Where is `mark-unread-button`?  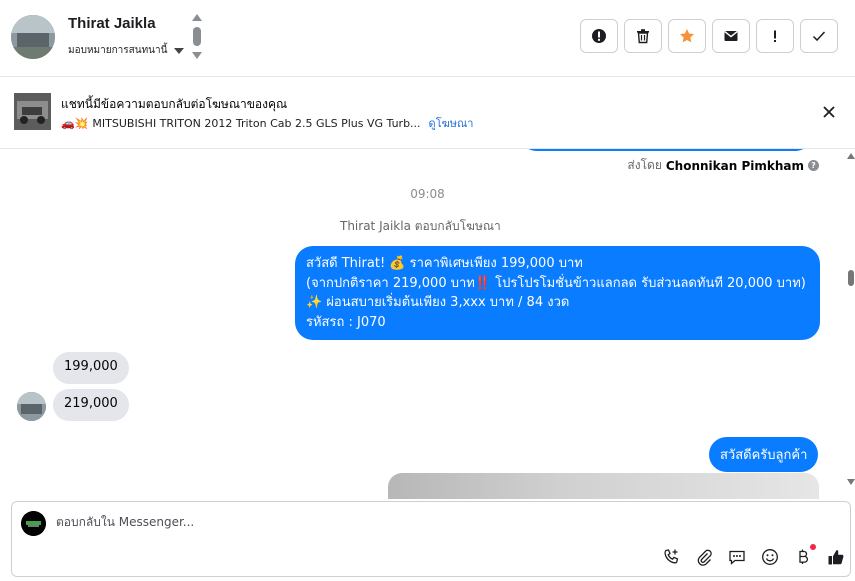
mark-unread-button is located at coordinates (731, 36).